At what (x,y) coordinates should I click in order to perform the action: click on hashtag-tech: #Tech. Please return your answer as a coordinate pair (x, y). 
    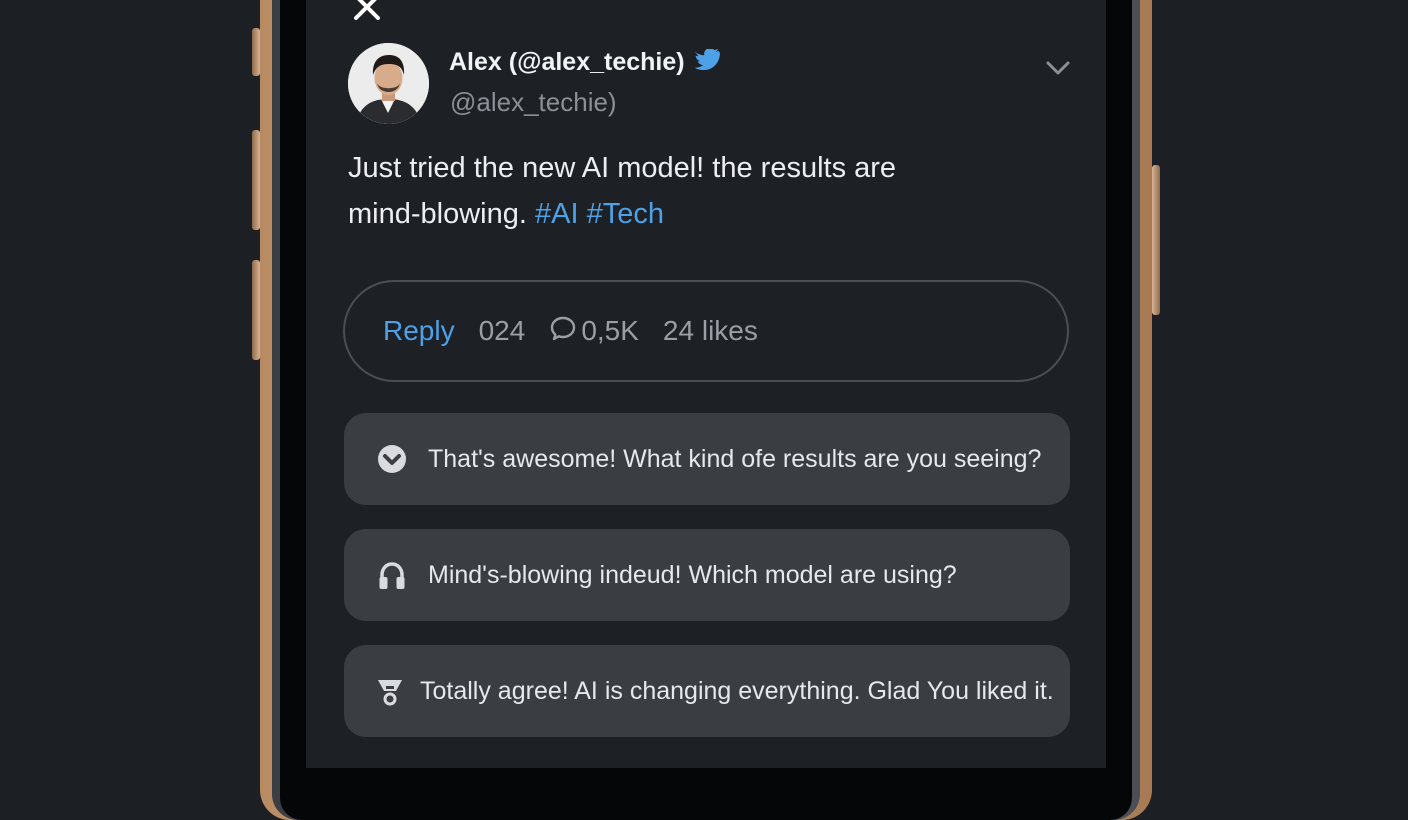
    Looking at the image, I should click on (625, 214).